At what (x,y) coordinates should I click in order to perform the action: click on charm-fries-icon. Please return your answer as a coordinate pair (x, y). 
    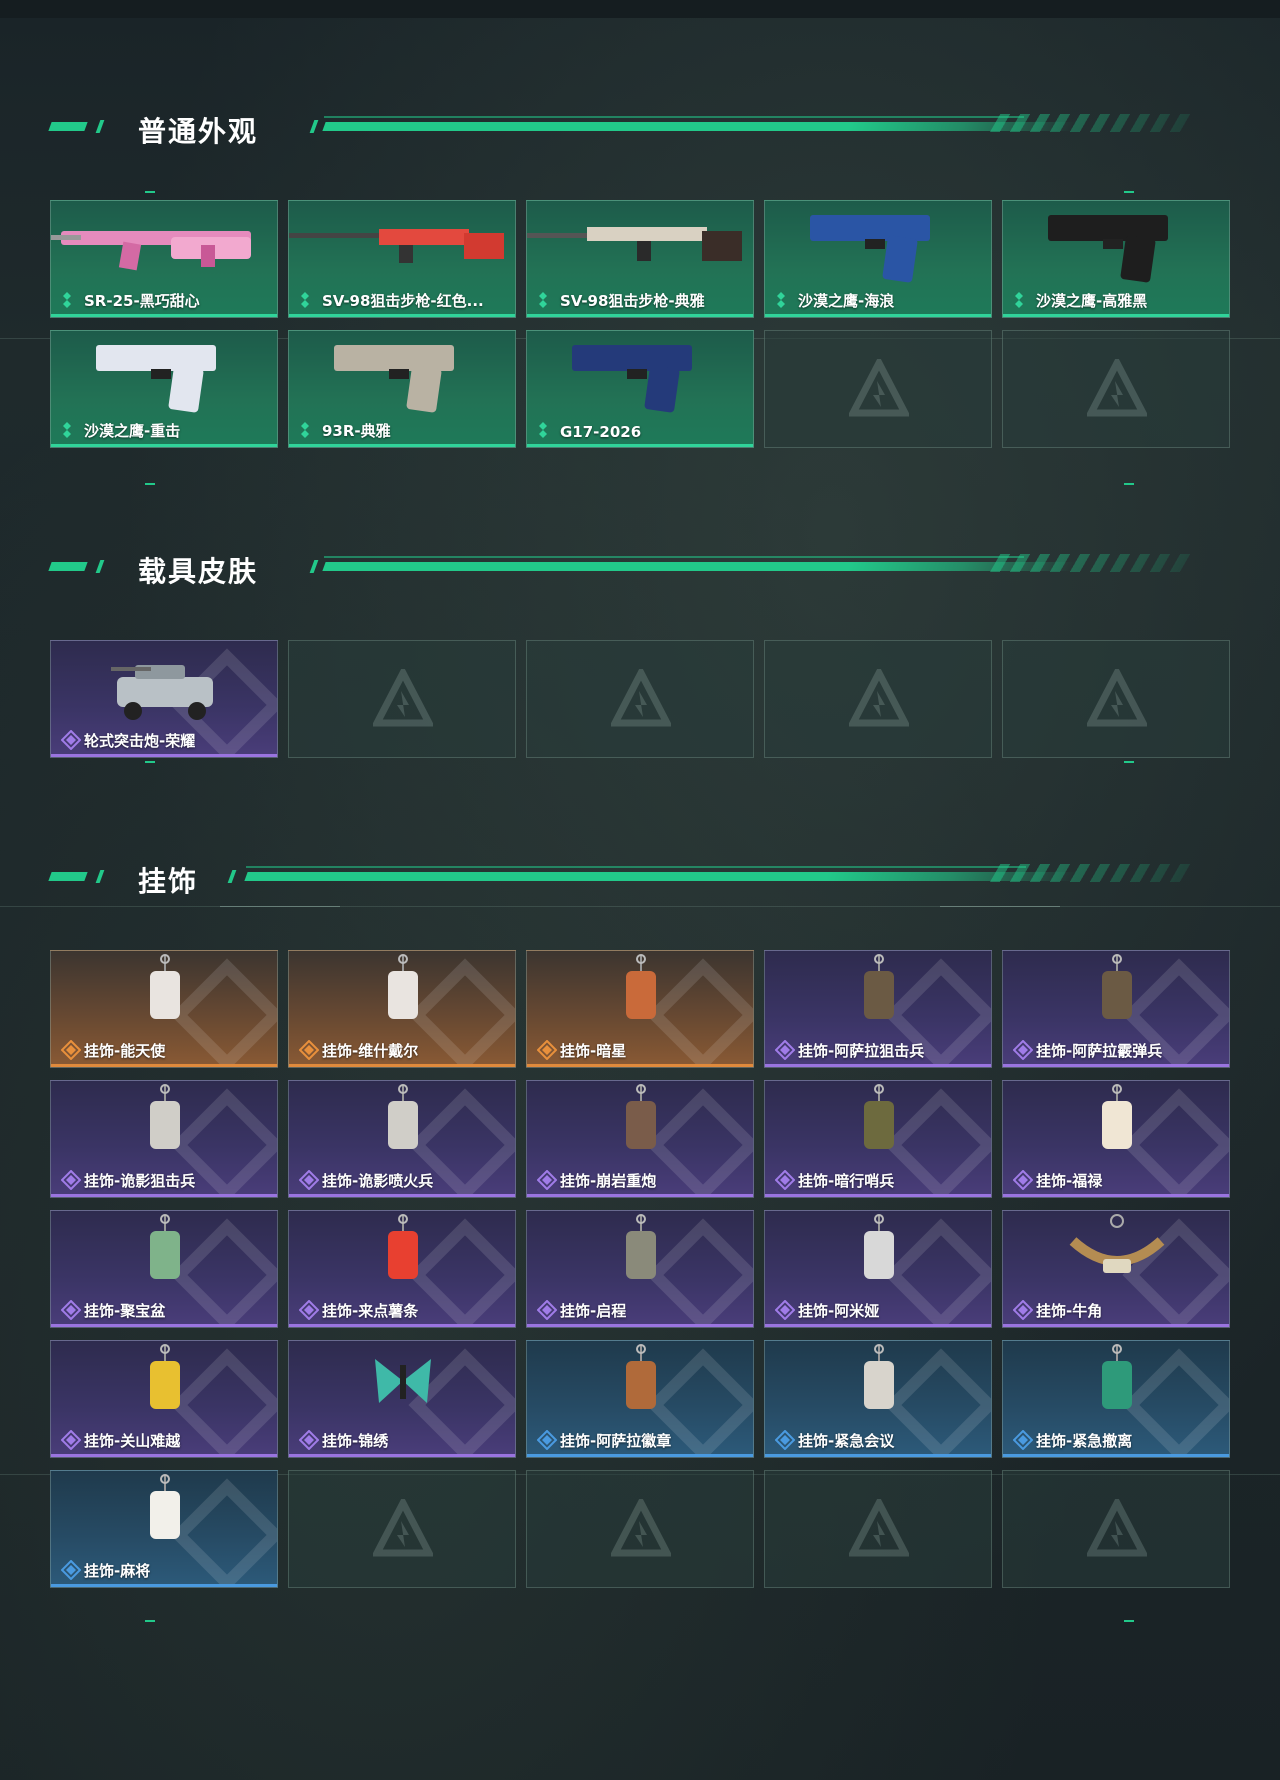
    Looking at the image, I should click on (403, 1246).